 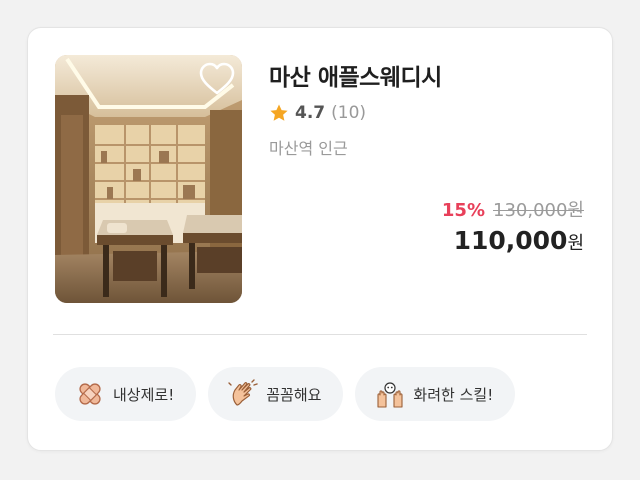 I want to click on bandage-icon, so click(x=90, y=394).